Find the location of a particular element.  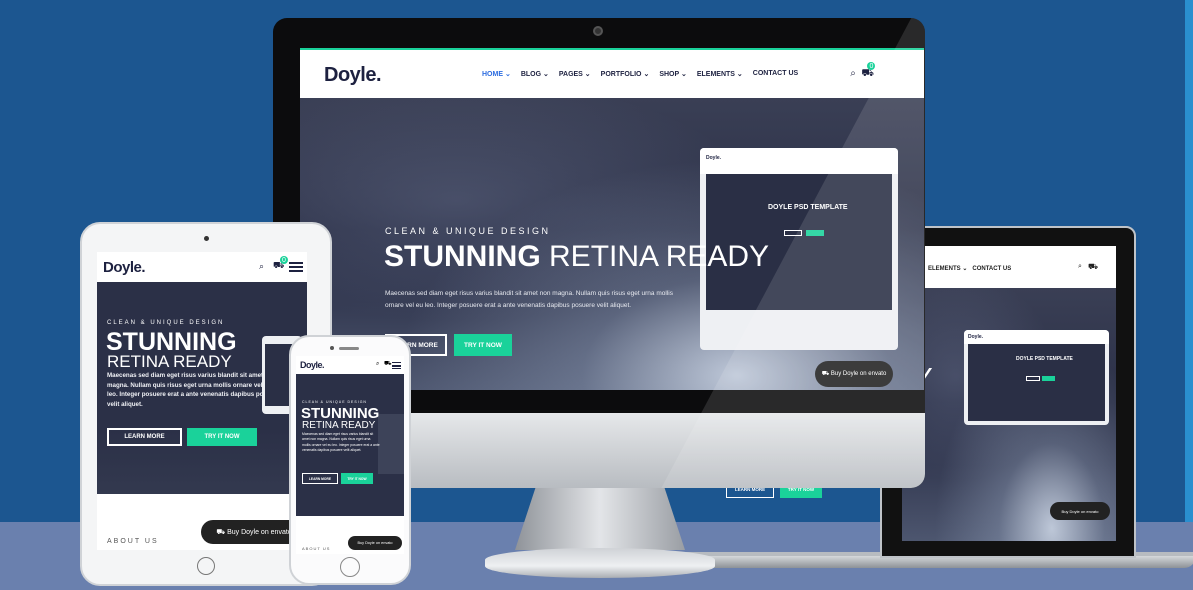

phone-speaker is located at coordinates (349, 348).